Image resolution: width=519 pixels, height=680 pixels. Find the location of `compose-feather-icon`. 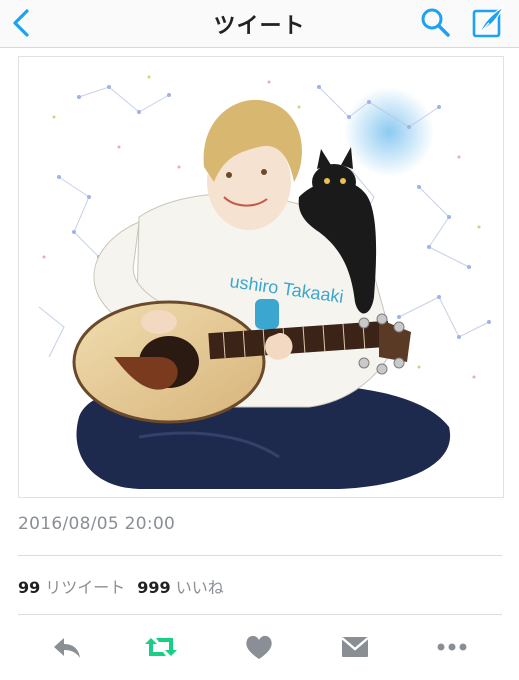

compose-feather-icon is located at coordinates (488, 22).